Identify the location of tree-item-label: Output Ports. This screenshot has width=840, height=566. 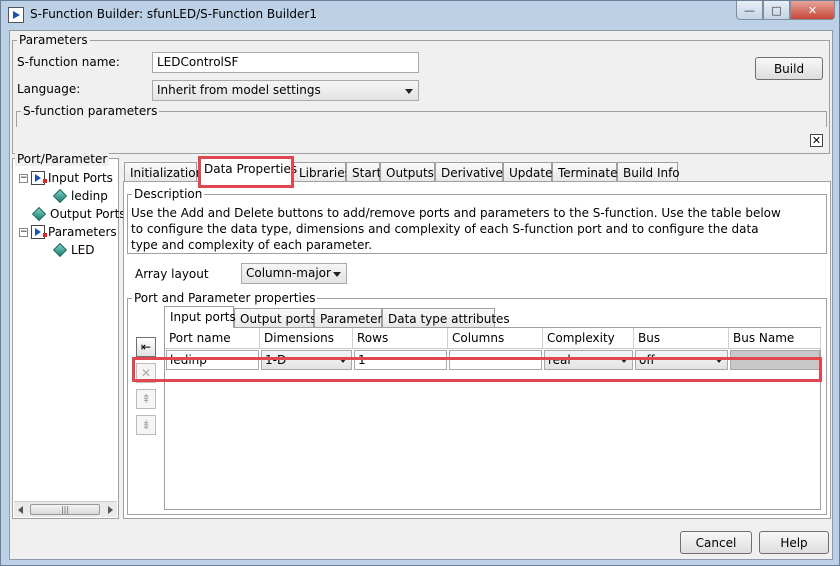
(88, 214).